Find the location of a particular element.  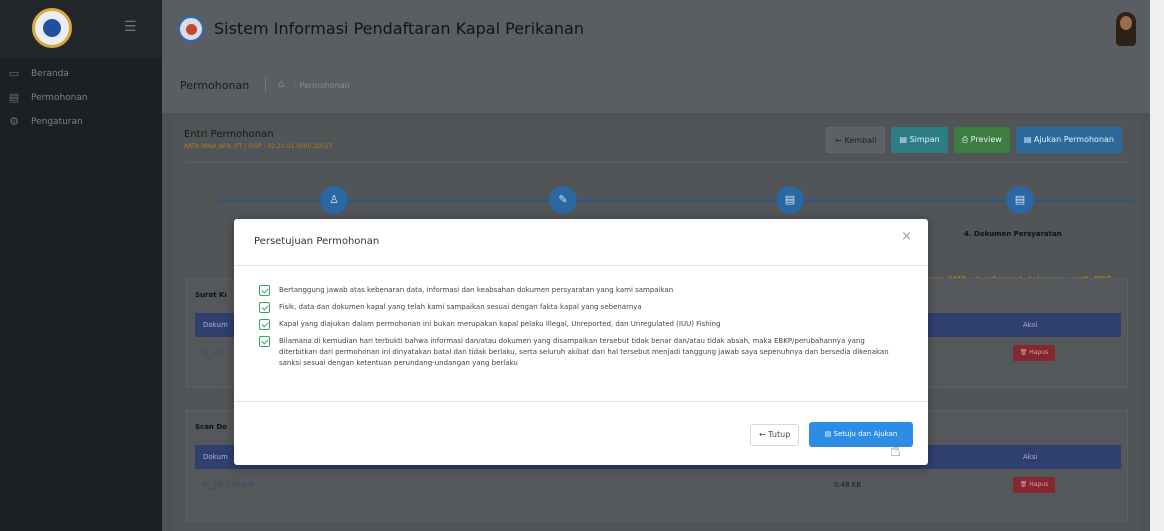

modal-title: Persetujuan Permohonan is located at coordinates (317, 241).